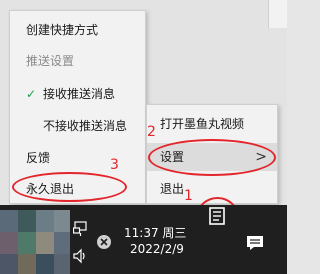 Image resolution: width=320 pixels, height=274 pixels. What do you see at coordinates (50, 61) in the screenshot?
I see `menu-item-label: 推送设置` at bounding box center [50, 61].